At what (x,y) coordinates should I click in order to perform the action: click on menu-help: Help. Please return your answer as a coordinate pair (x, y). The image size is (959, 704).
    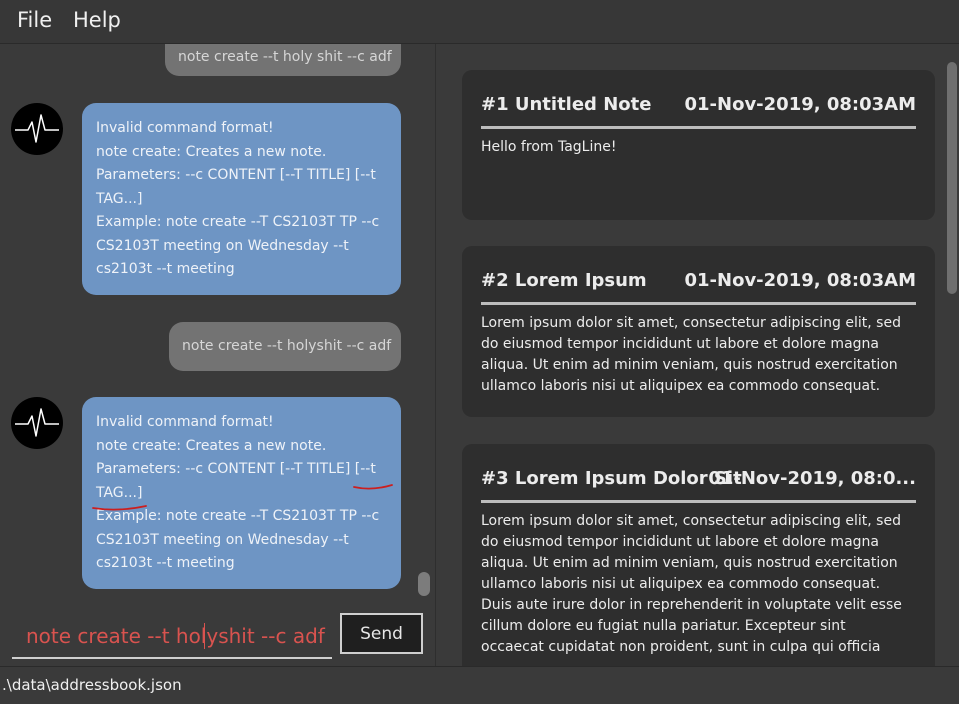
    Looking at the image, I should click on (97, 20).